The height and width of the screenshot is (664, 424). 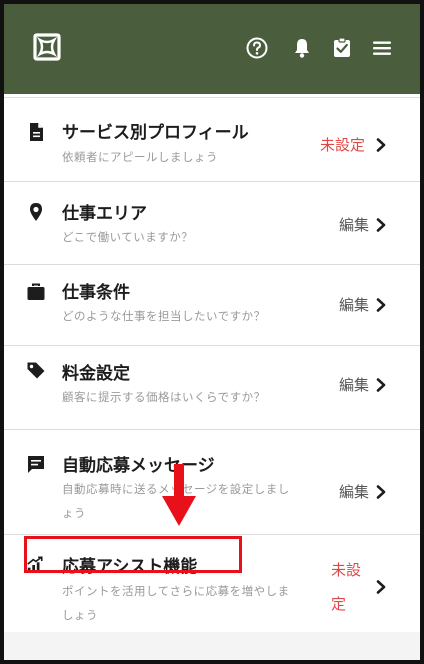 I want to click on document-icon, so click(x=36, y=132).